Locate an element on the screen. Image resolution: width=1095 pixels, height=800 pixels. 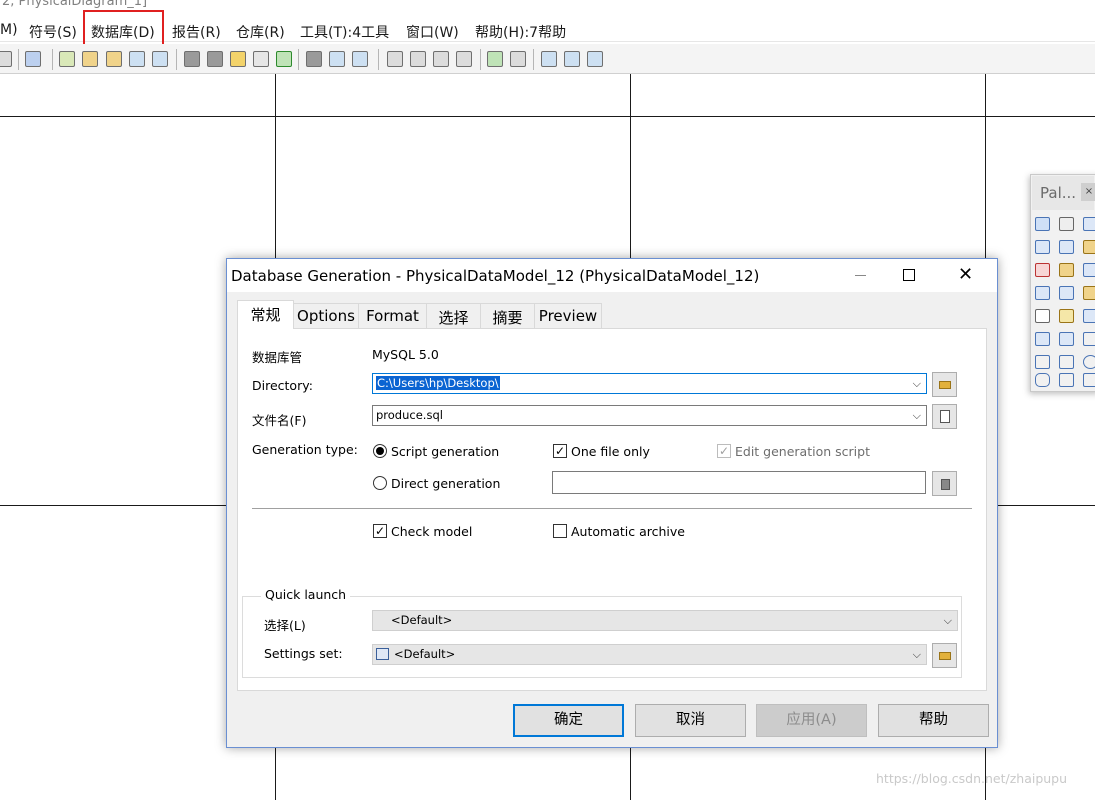
reference-icon is located at coordinates (1066, 293).